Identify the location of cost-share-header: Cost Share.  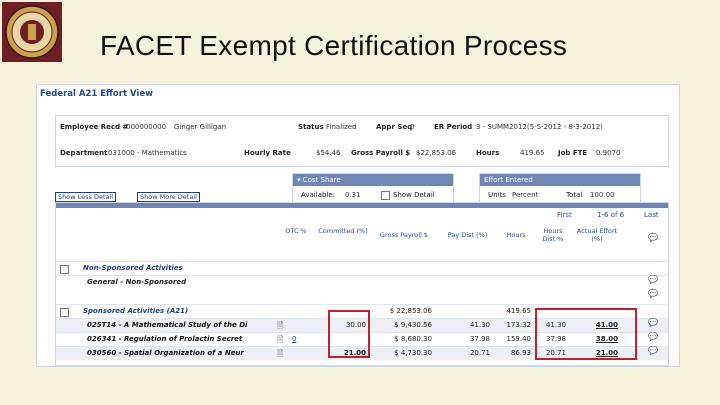
(321, 180).